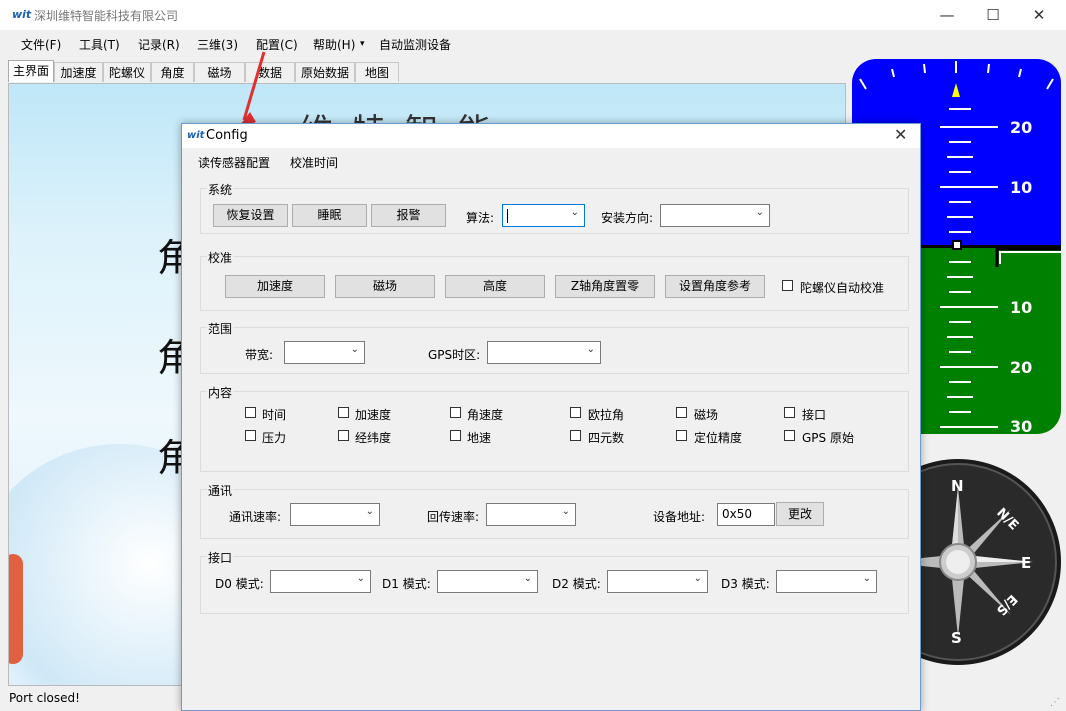 The image size is (1066, 711). Describe the element at coordinates (681, 412) in the screenshot. I see `content-magnetic-checkbox` at that location.